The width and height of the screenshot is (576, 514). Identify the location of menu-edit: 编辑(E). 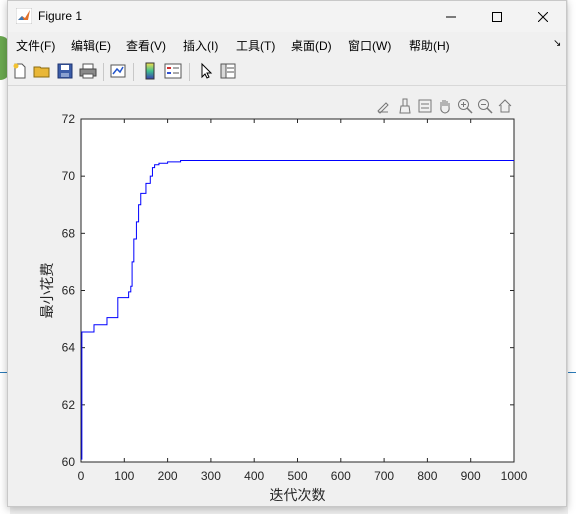
(91, 45).